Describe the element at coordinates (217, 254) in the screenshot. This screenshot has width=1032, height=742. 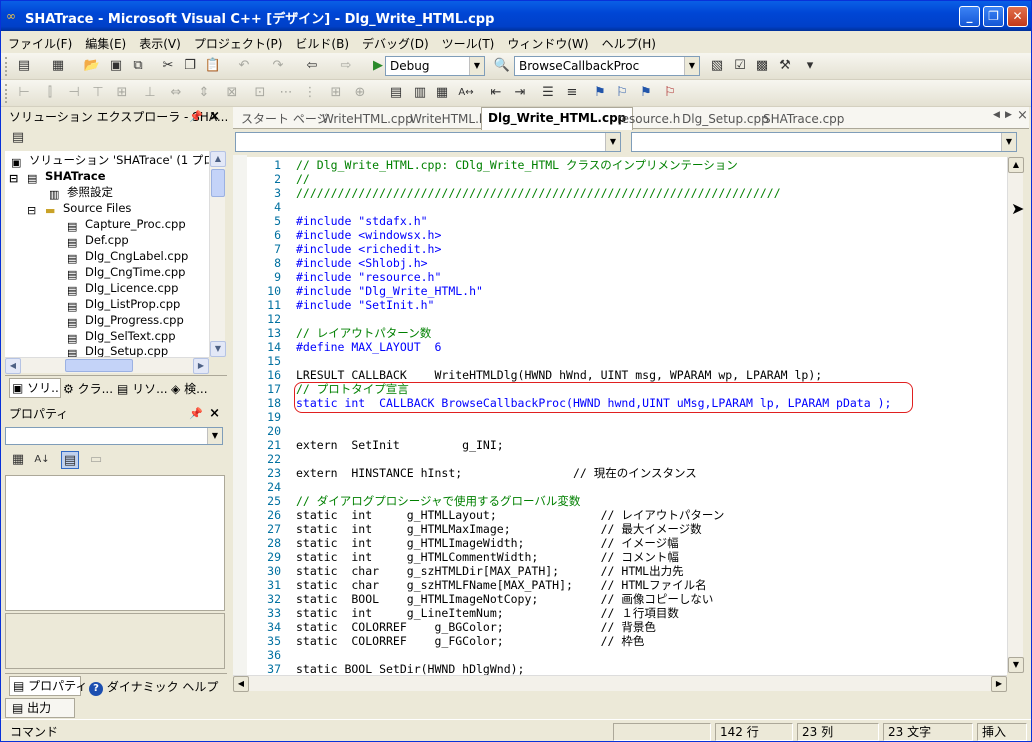
I see `tree-vertical-scrollbar: ▲ ▼` at that location.